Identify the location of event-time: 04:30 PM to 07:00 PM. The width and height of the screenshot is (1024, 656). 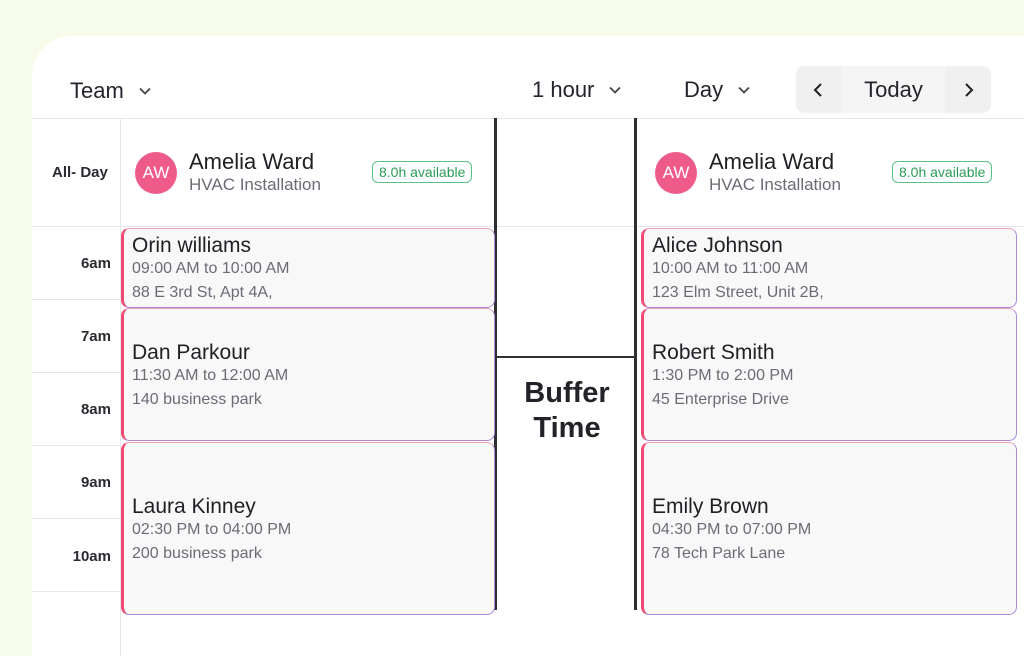
(732, 529).